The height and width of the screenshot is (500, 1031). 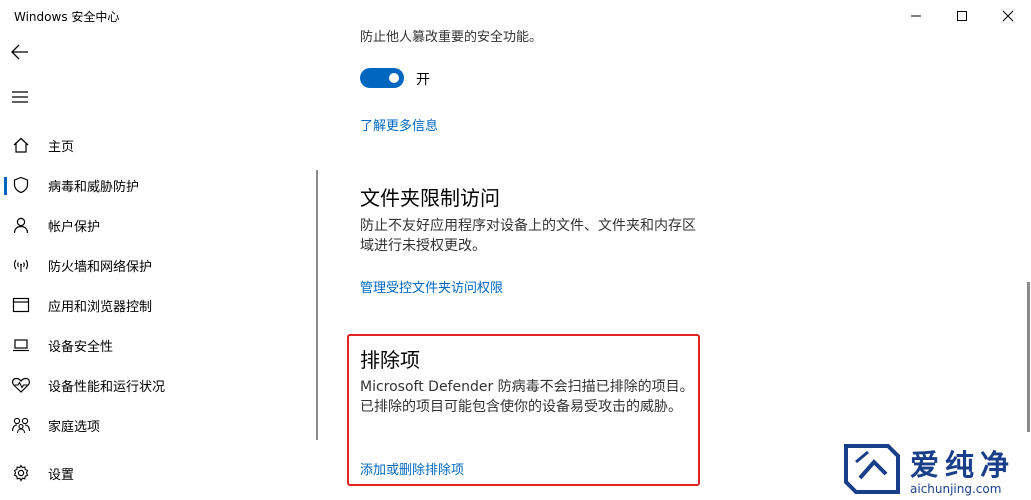 I want to click on wireless-signal-icon, so click(x=21, y=265).